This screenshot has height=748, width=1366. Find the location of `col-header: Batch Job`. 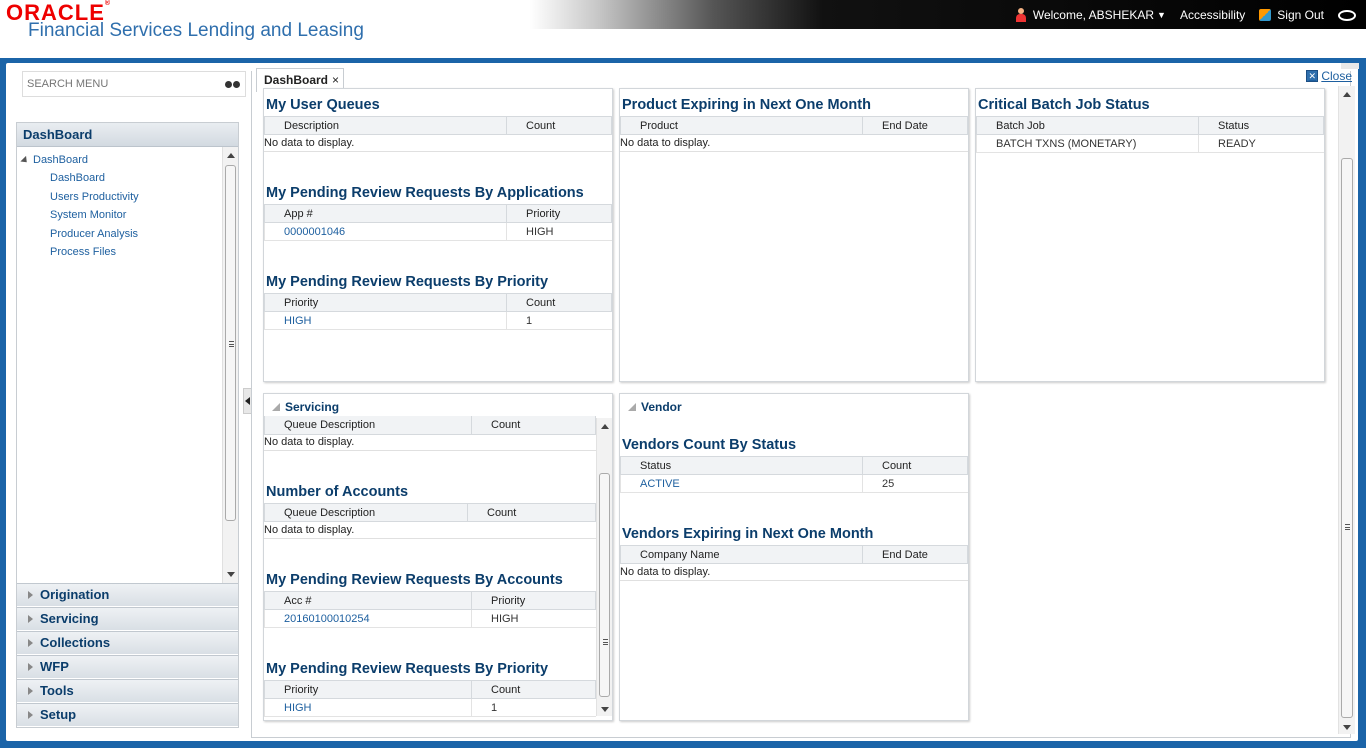

col-header: Batch Job is located at coordinates (1087, 125).